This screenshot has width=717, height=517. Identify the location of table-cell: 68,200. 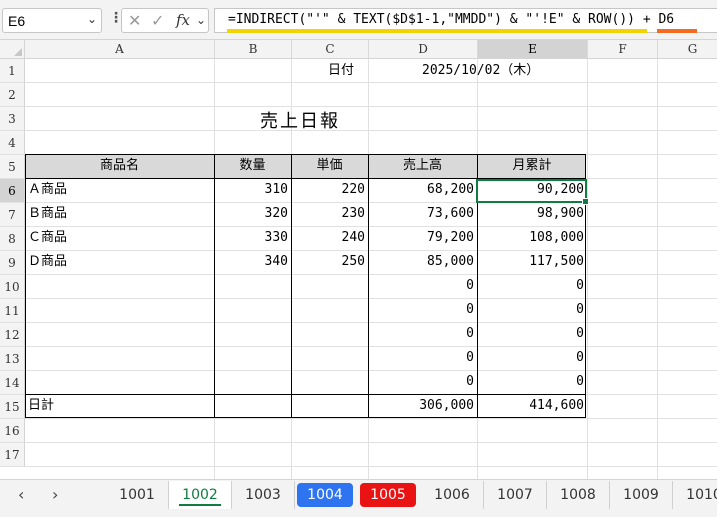
(422, 190).